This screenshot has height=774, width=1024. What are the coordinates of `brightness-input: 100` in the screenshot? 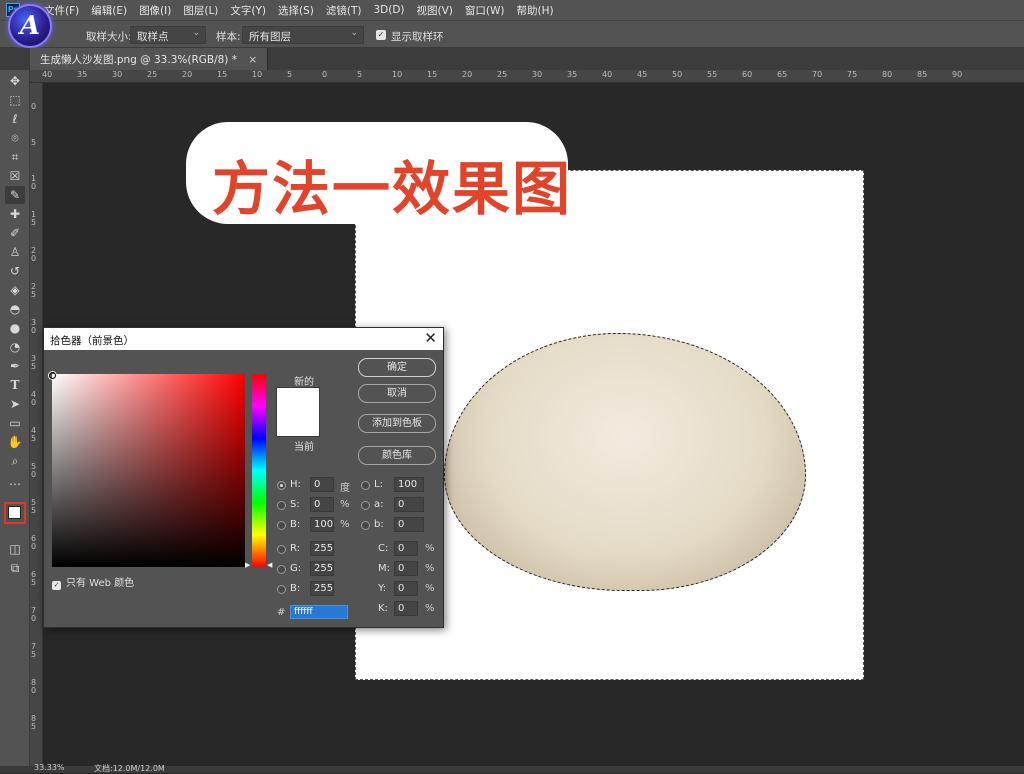 It's located at (322, 524).